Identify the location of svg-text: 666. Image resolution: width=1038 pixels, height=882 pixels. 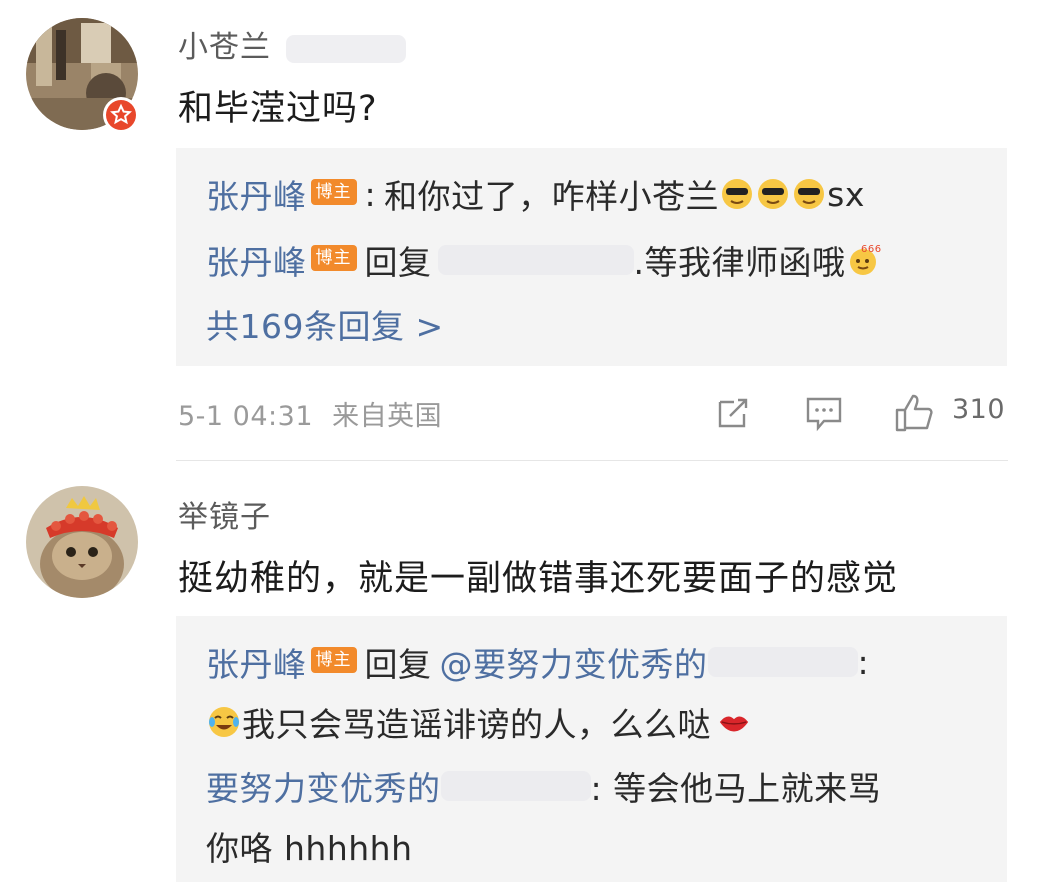
(871, 249).